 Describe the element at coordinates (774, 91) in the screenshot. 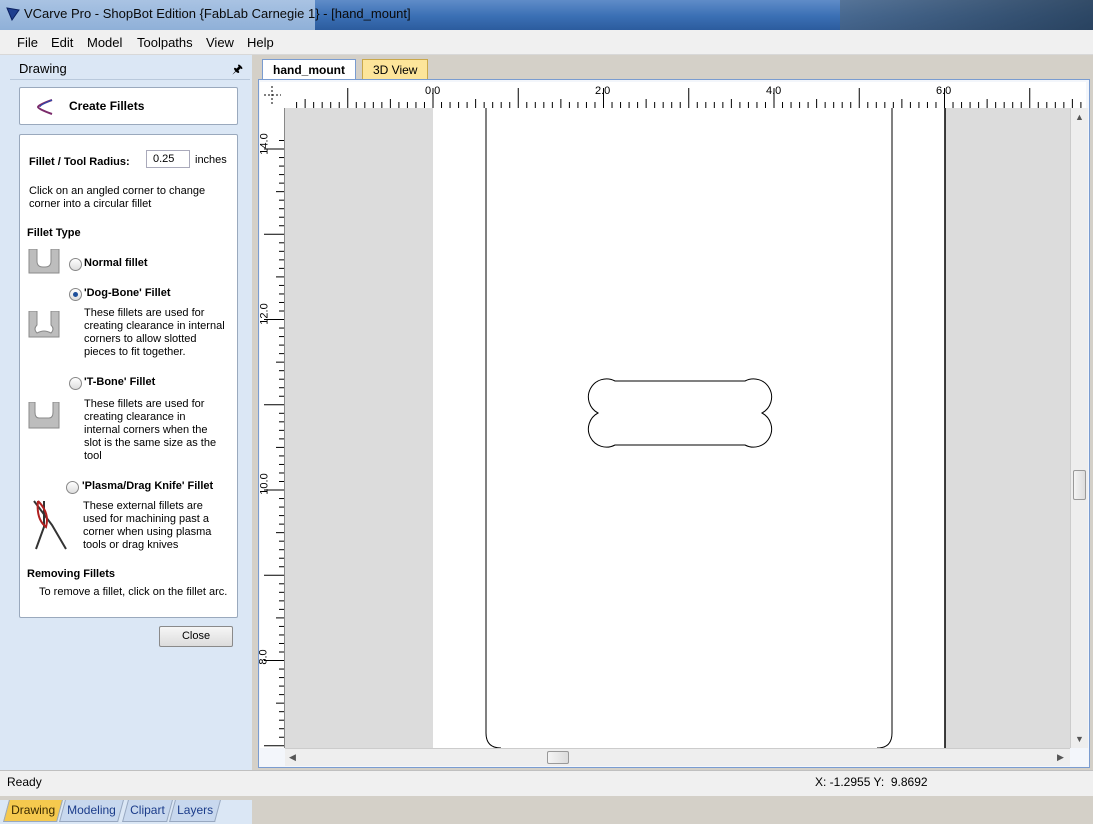

I see `hruler-label-4: 4.0` at that location.